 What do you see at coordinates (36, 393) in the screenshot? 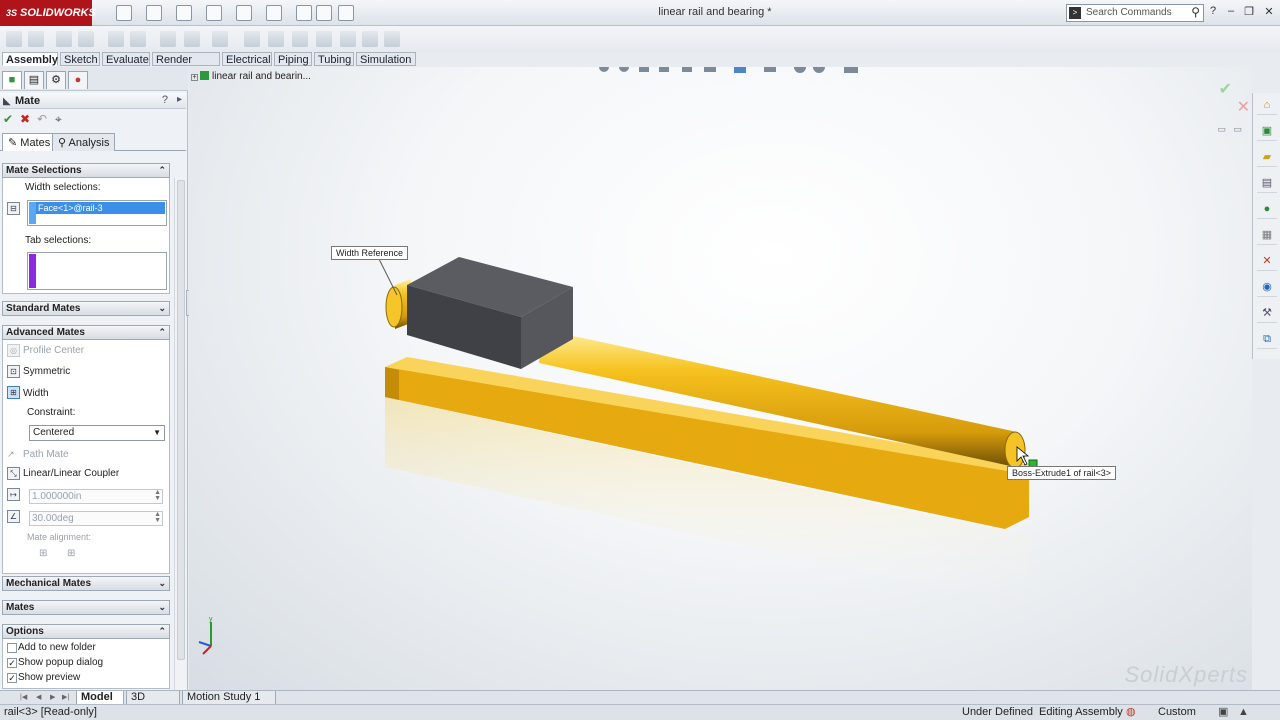
I see `width-option: Width` at bounding box center [36, 393].